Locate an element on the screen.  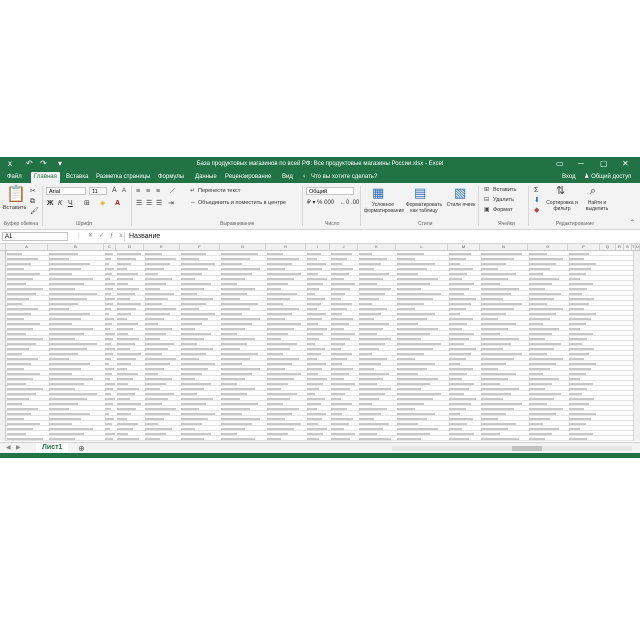
horizontal-scroll-thumb is located at coordinates (527, 448).